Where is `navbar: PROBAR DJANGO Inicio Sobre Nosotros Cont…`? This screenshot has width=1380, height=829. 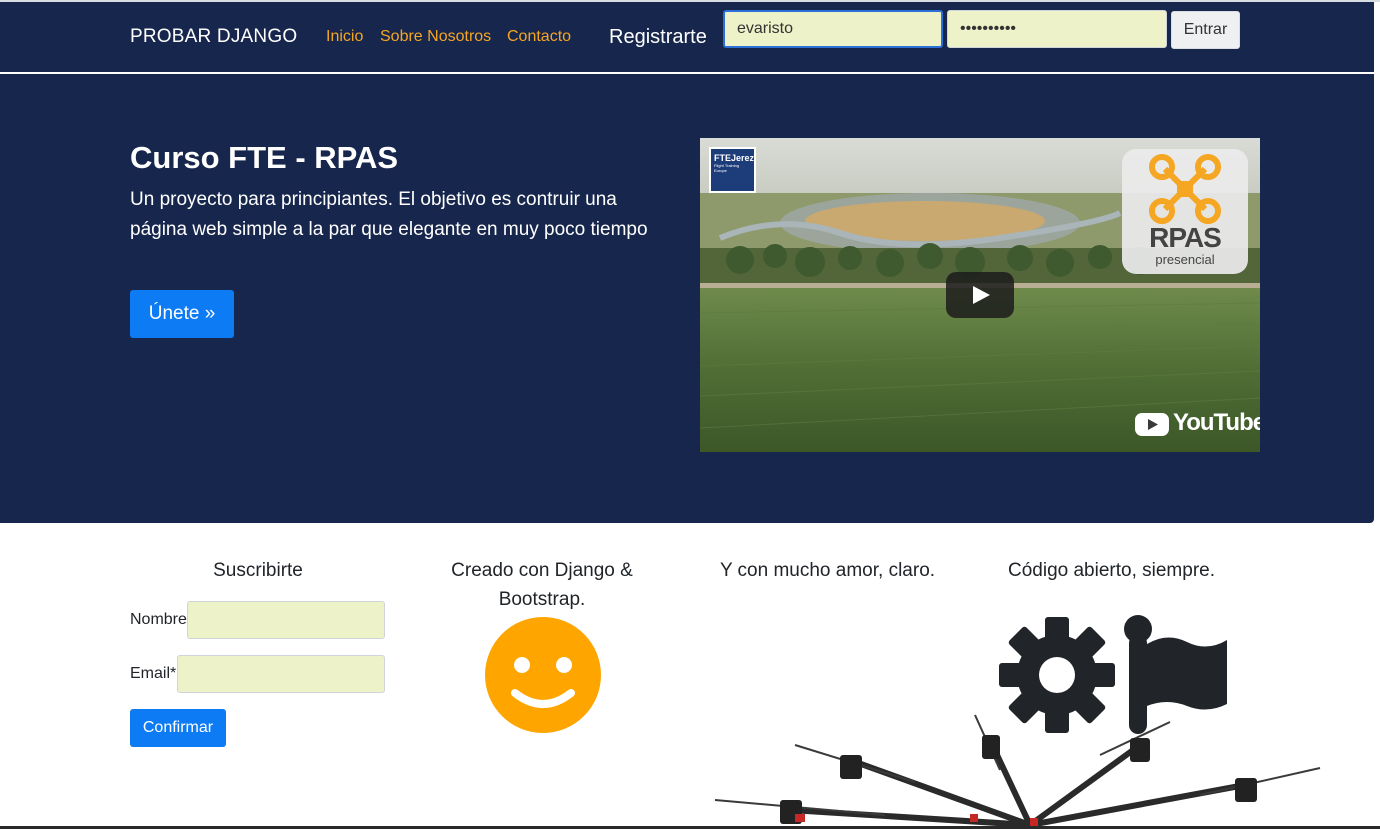 navbar: PROBAR DJANGO Inicio Sobre Nosotros Cont… is located at coordinates (687, 37).